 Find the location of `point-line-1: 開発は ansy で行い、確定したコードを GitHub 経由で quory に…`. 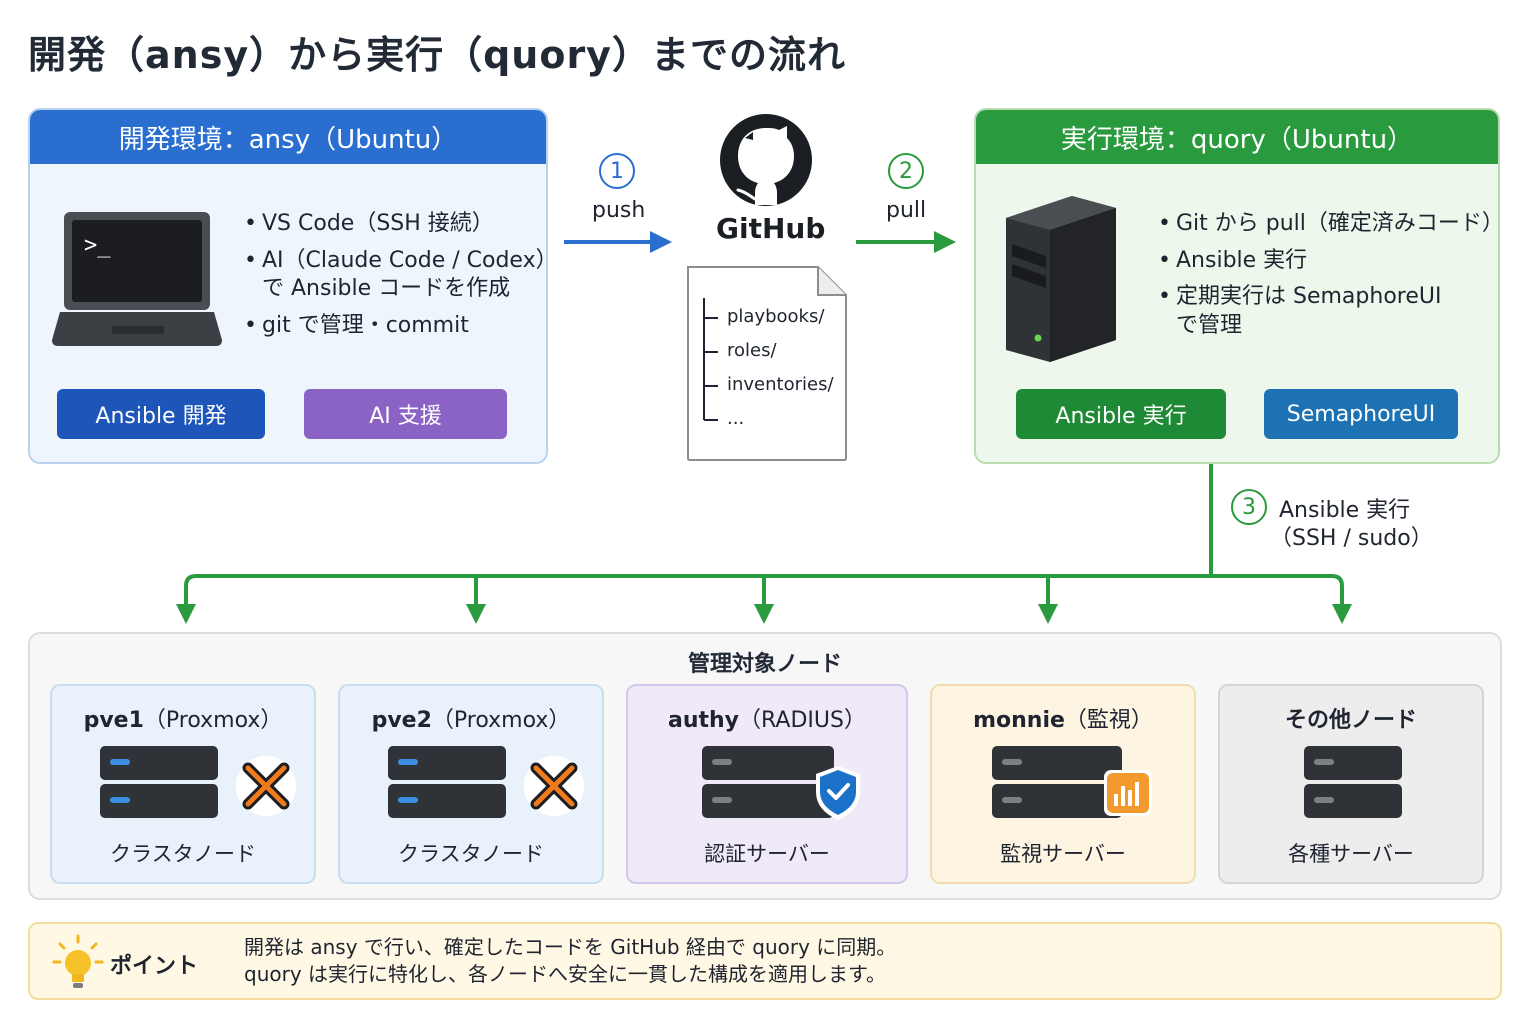

point-line-1: 開発は ansy で行い、確定したコードを GitHub 経由で quory に… is located at coordinates (570, 947).